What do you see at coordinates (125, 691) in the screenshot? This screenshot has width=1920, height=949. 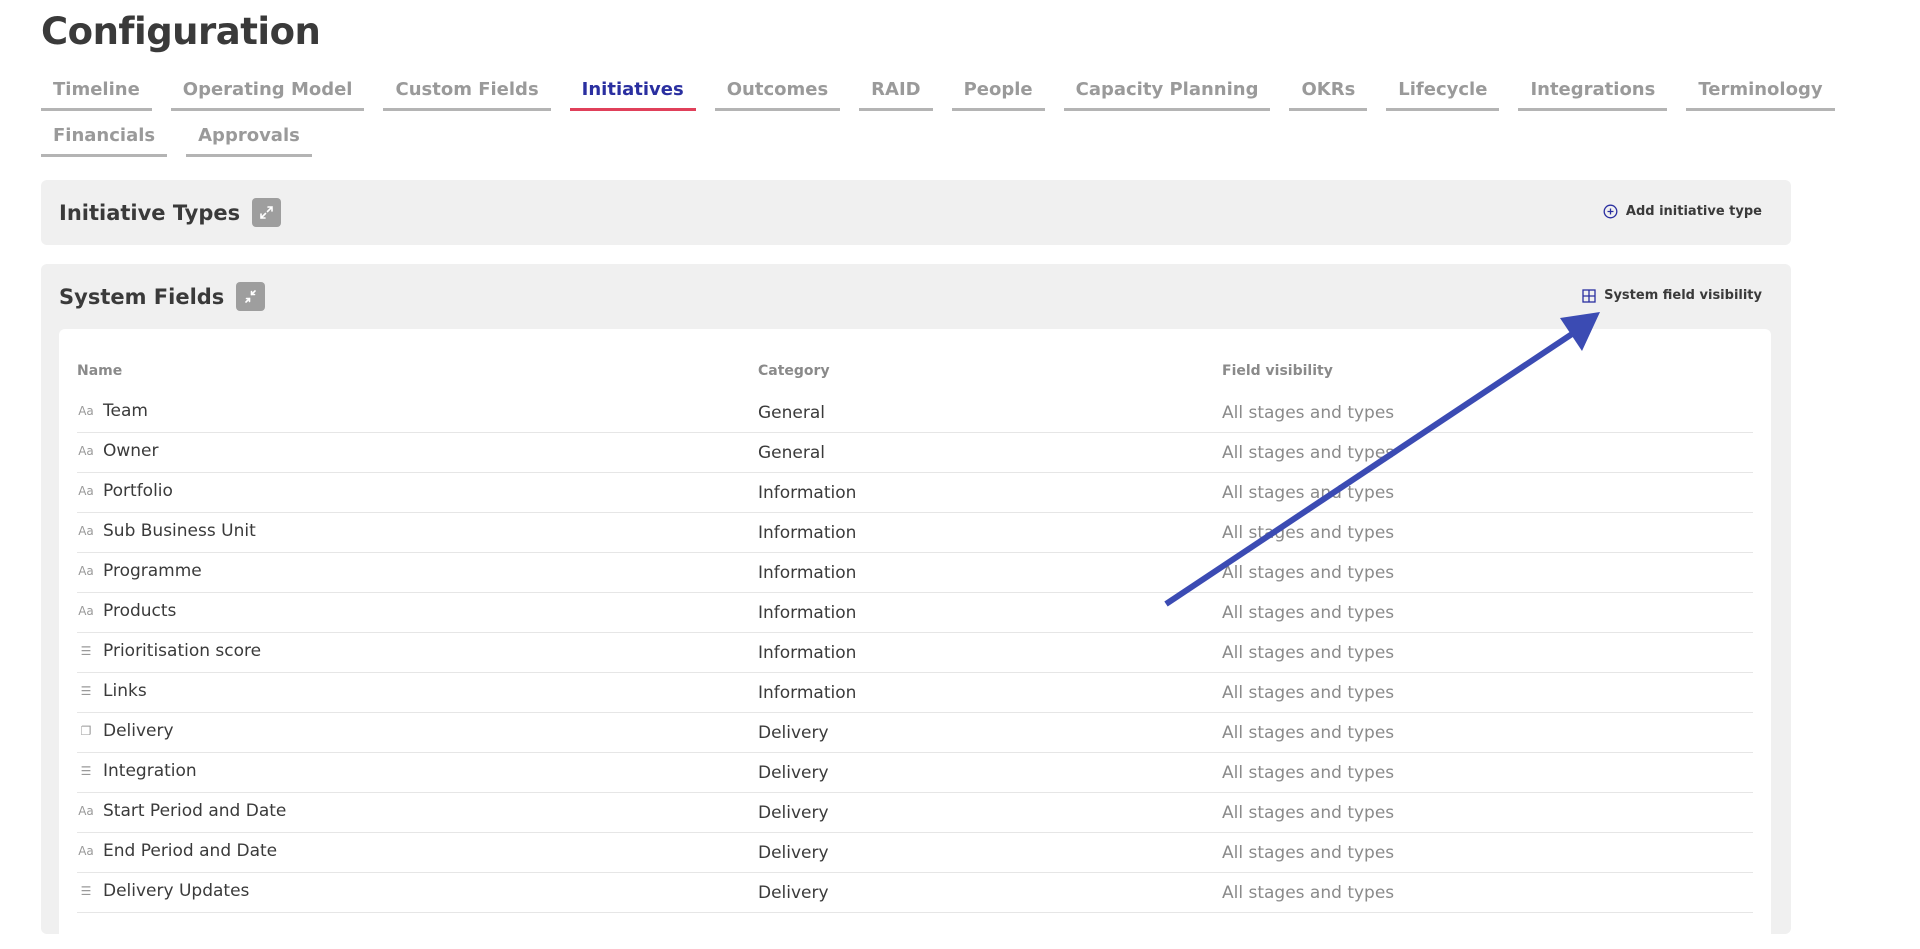 I see `field-name: Links` at bounding box center [125, 691].